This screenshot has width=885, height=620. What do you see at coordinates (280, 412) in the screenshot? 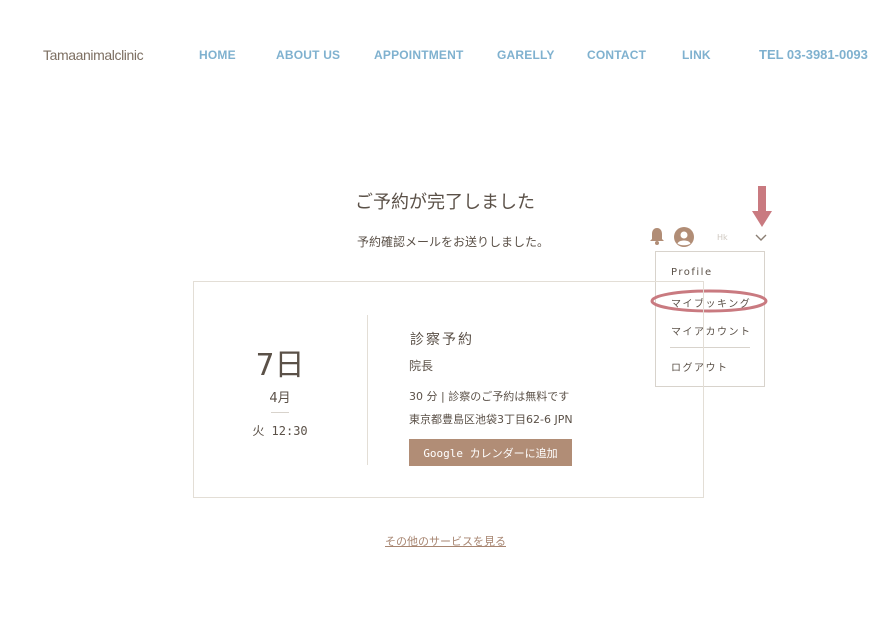
I see `date-separator` at bounding box center [280, 412].